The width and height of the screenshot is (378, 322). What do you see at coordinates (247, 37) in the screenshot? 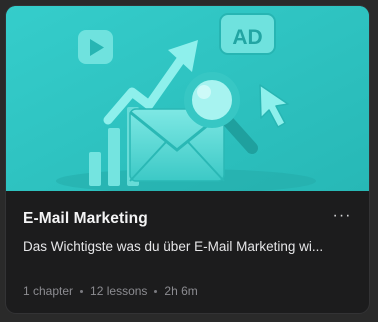
I see `ad-badge-label: AD` at bounding box center [247, 37].